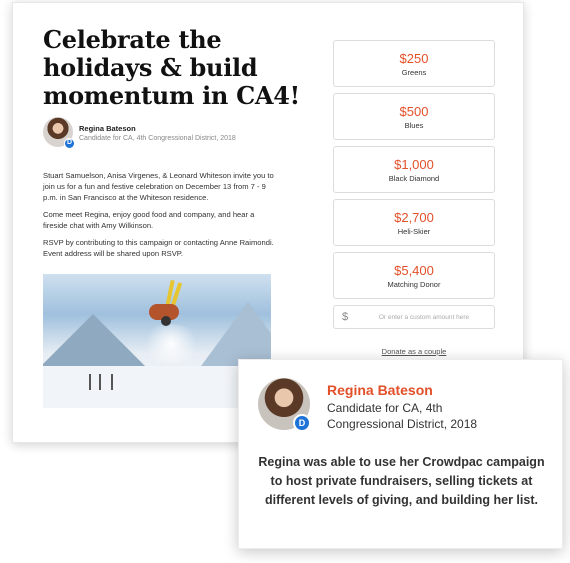 This screenshot has width=570, height=563. What do you see at coordinates (414, 284) in the screenshot?
I see `amount-label: Matching Donor` at bounding box center [414, 284].